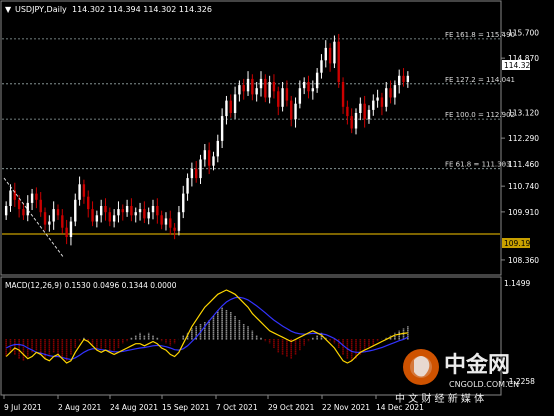 The image size is (554, 416). Describe the element at coordinates (439, 398) in the screenshot. I see `watermark-slogan: 中 文 财 经 新 媒 体` at that location.